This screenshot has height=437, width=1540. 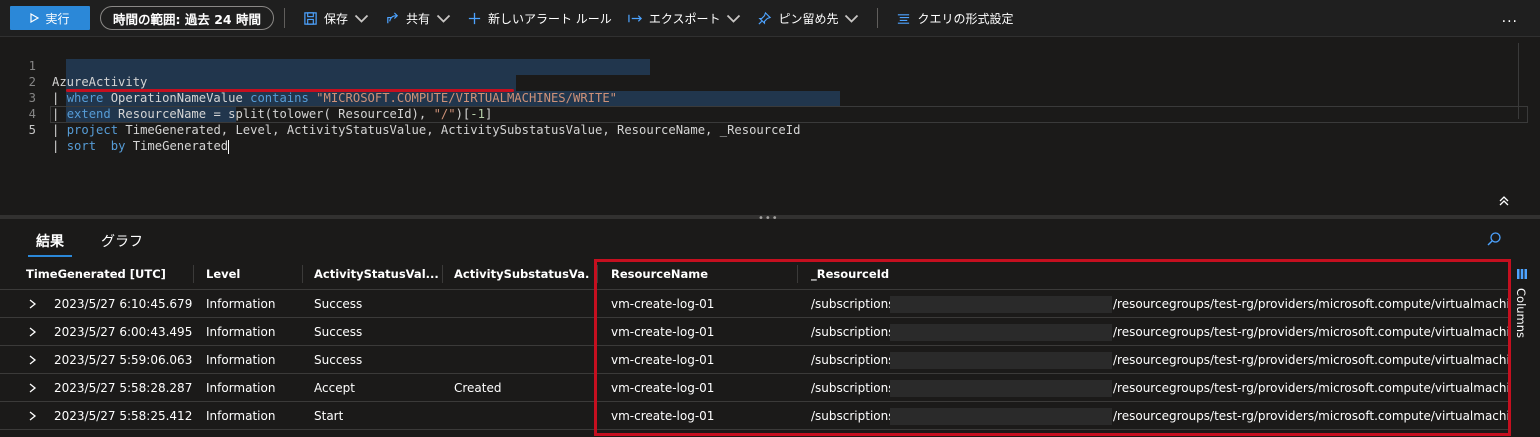 What do you see at coordinates (334, 388) in the screenshot?
I see `cell-activitystatus: Accept` at bounding box center [334, 388].